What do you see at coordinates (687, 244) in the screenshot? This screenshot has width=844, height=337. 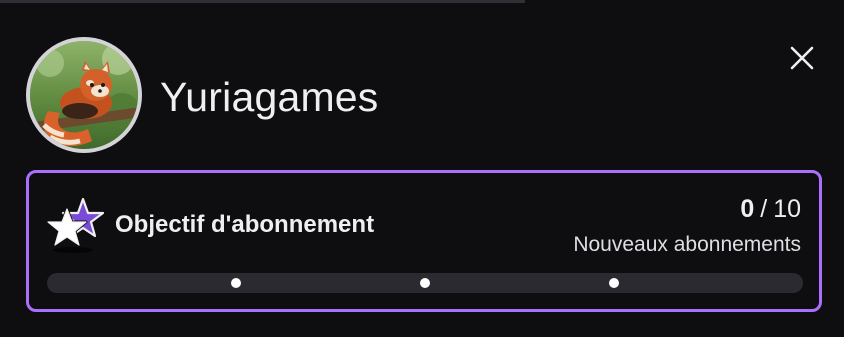 I see `goal-subtitle: Nouveaux abonnements` at bounding box center [687, 244].